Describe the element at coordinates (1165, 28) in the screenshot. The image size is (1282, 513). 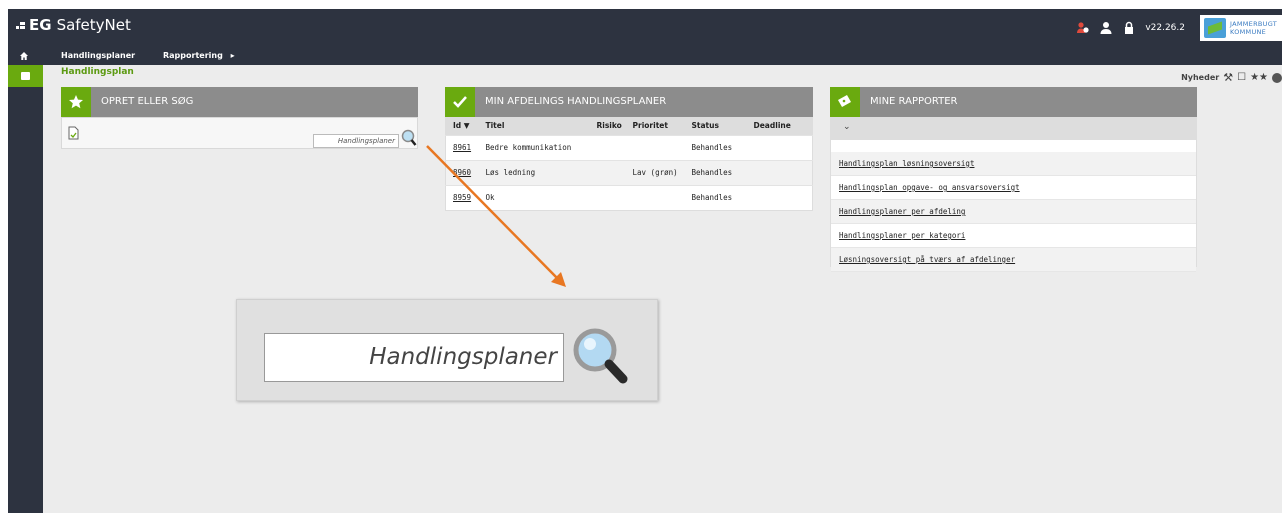
I see `version-label: v22.26.2` at that location.